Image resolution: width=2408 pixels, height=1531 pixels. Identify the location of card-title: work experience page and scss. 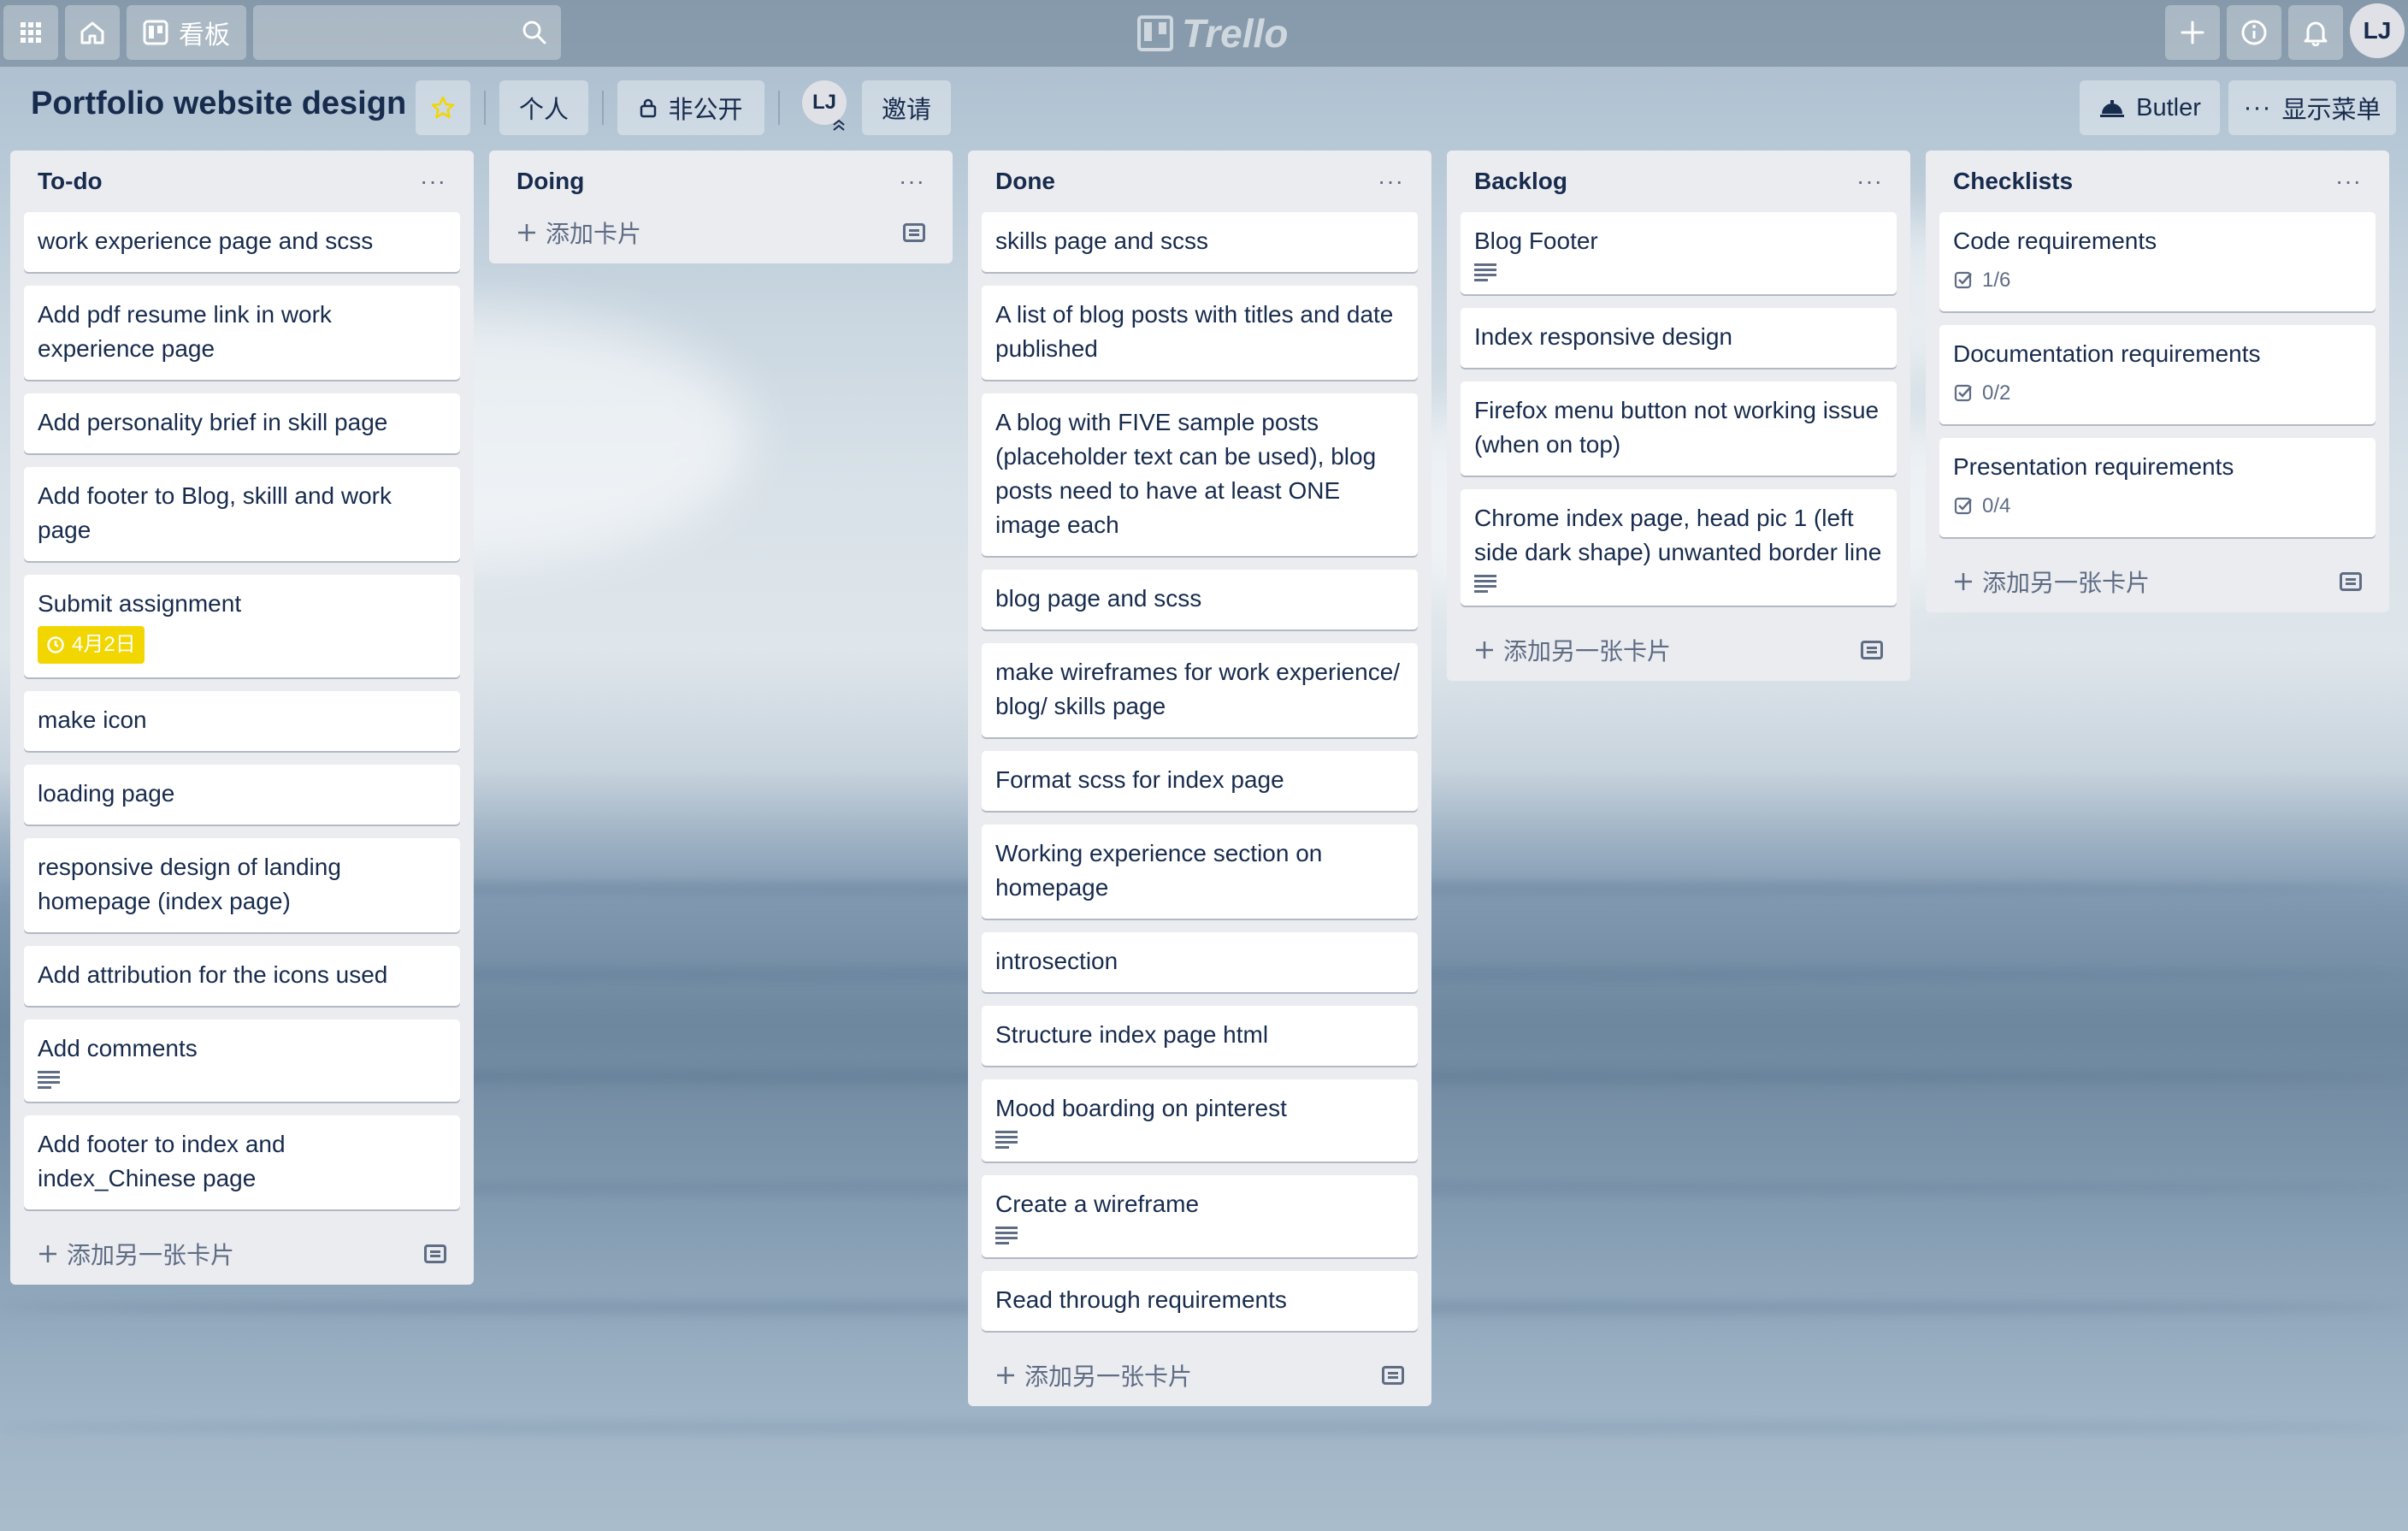
(206, 241).